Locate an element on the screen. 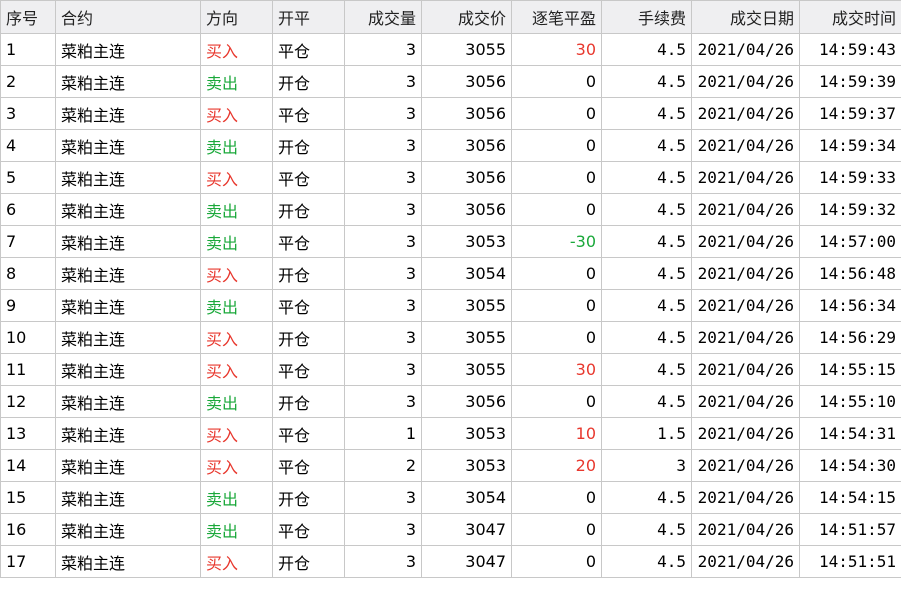 Image resolution: width=901 pixels, height=593 pixels. cell-time: 14:51:57 is located at coordinates (850, 529).